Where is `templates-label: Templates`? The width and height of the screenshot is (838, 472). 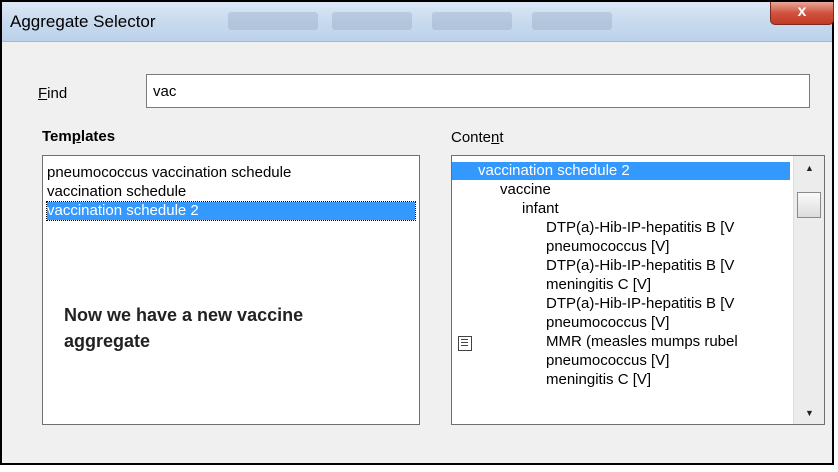 templates-label: Templates is located at coordinates (79, 136).